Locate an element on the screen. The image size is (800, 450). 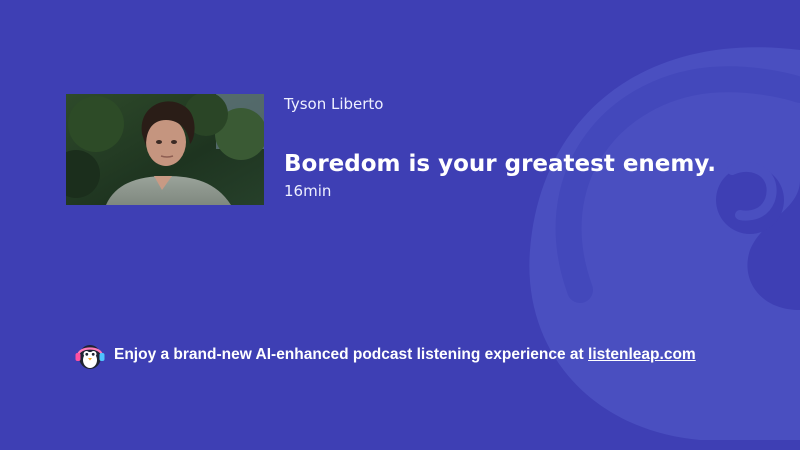
episode-thumbnail-photo-icon is located at coordinates (165, 149).